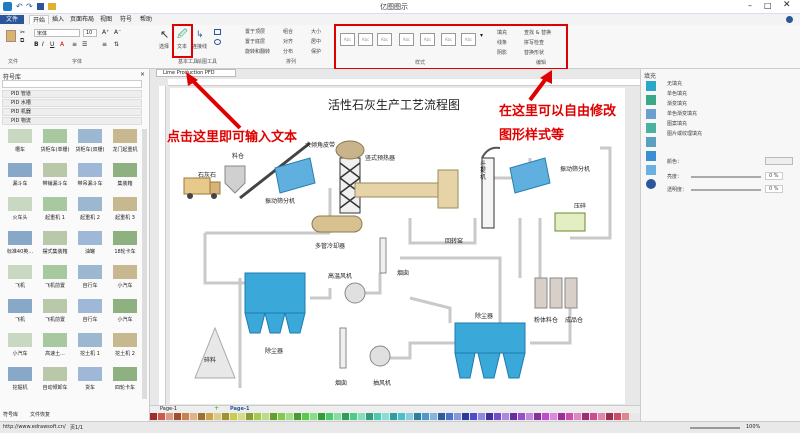  Describe the element at coordinates (10, 414) in the screenshot. I see `tab-symbol-library: 符号库` at that location.